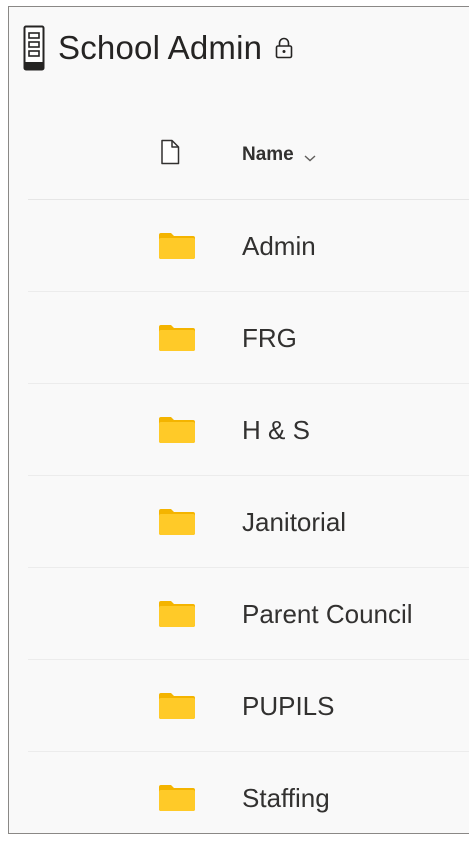  I want to click on library-header: School Admin, so click(157, 48).